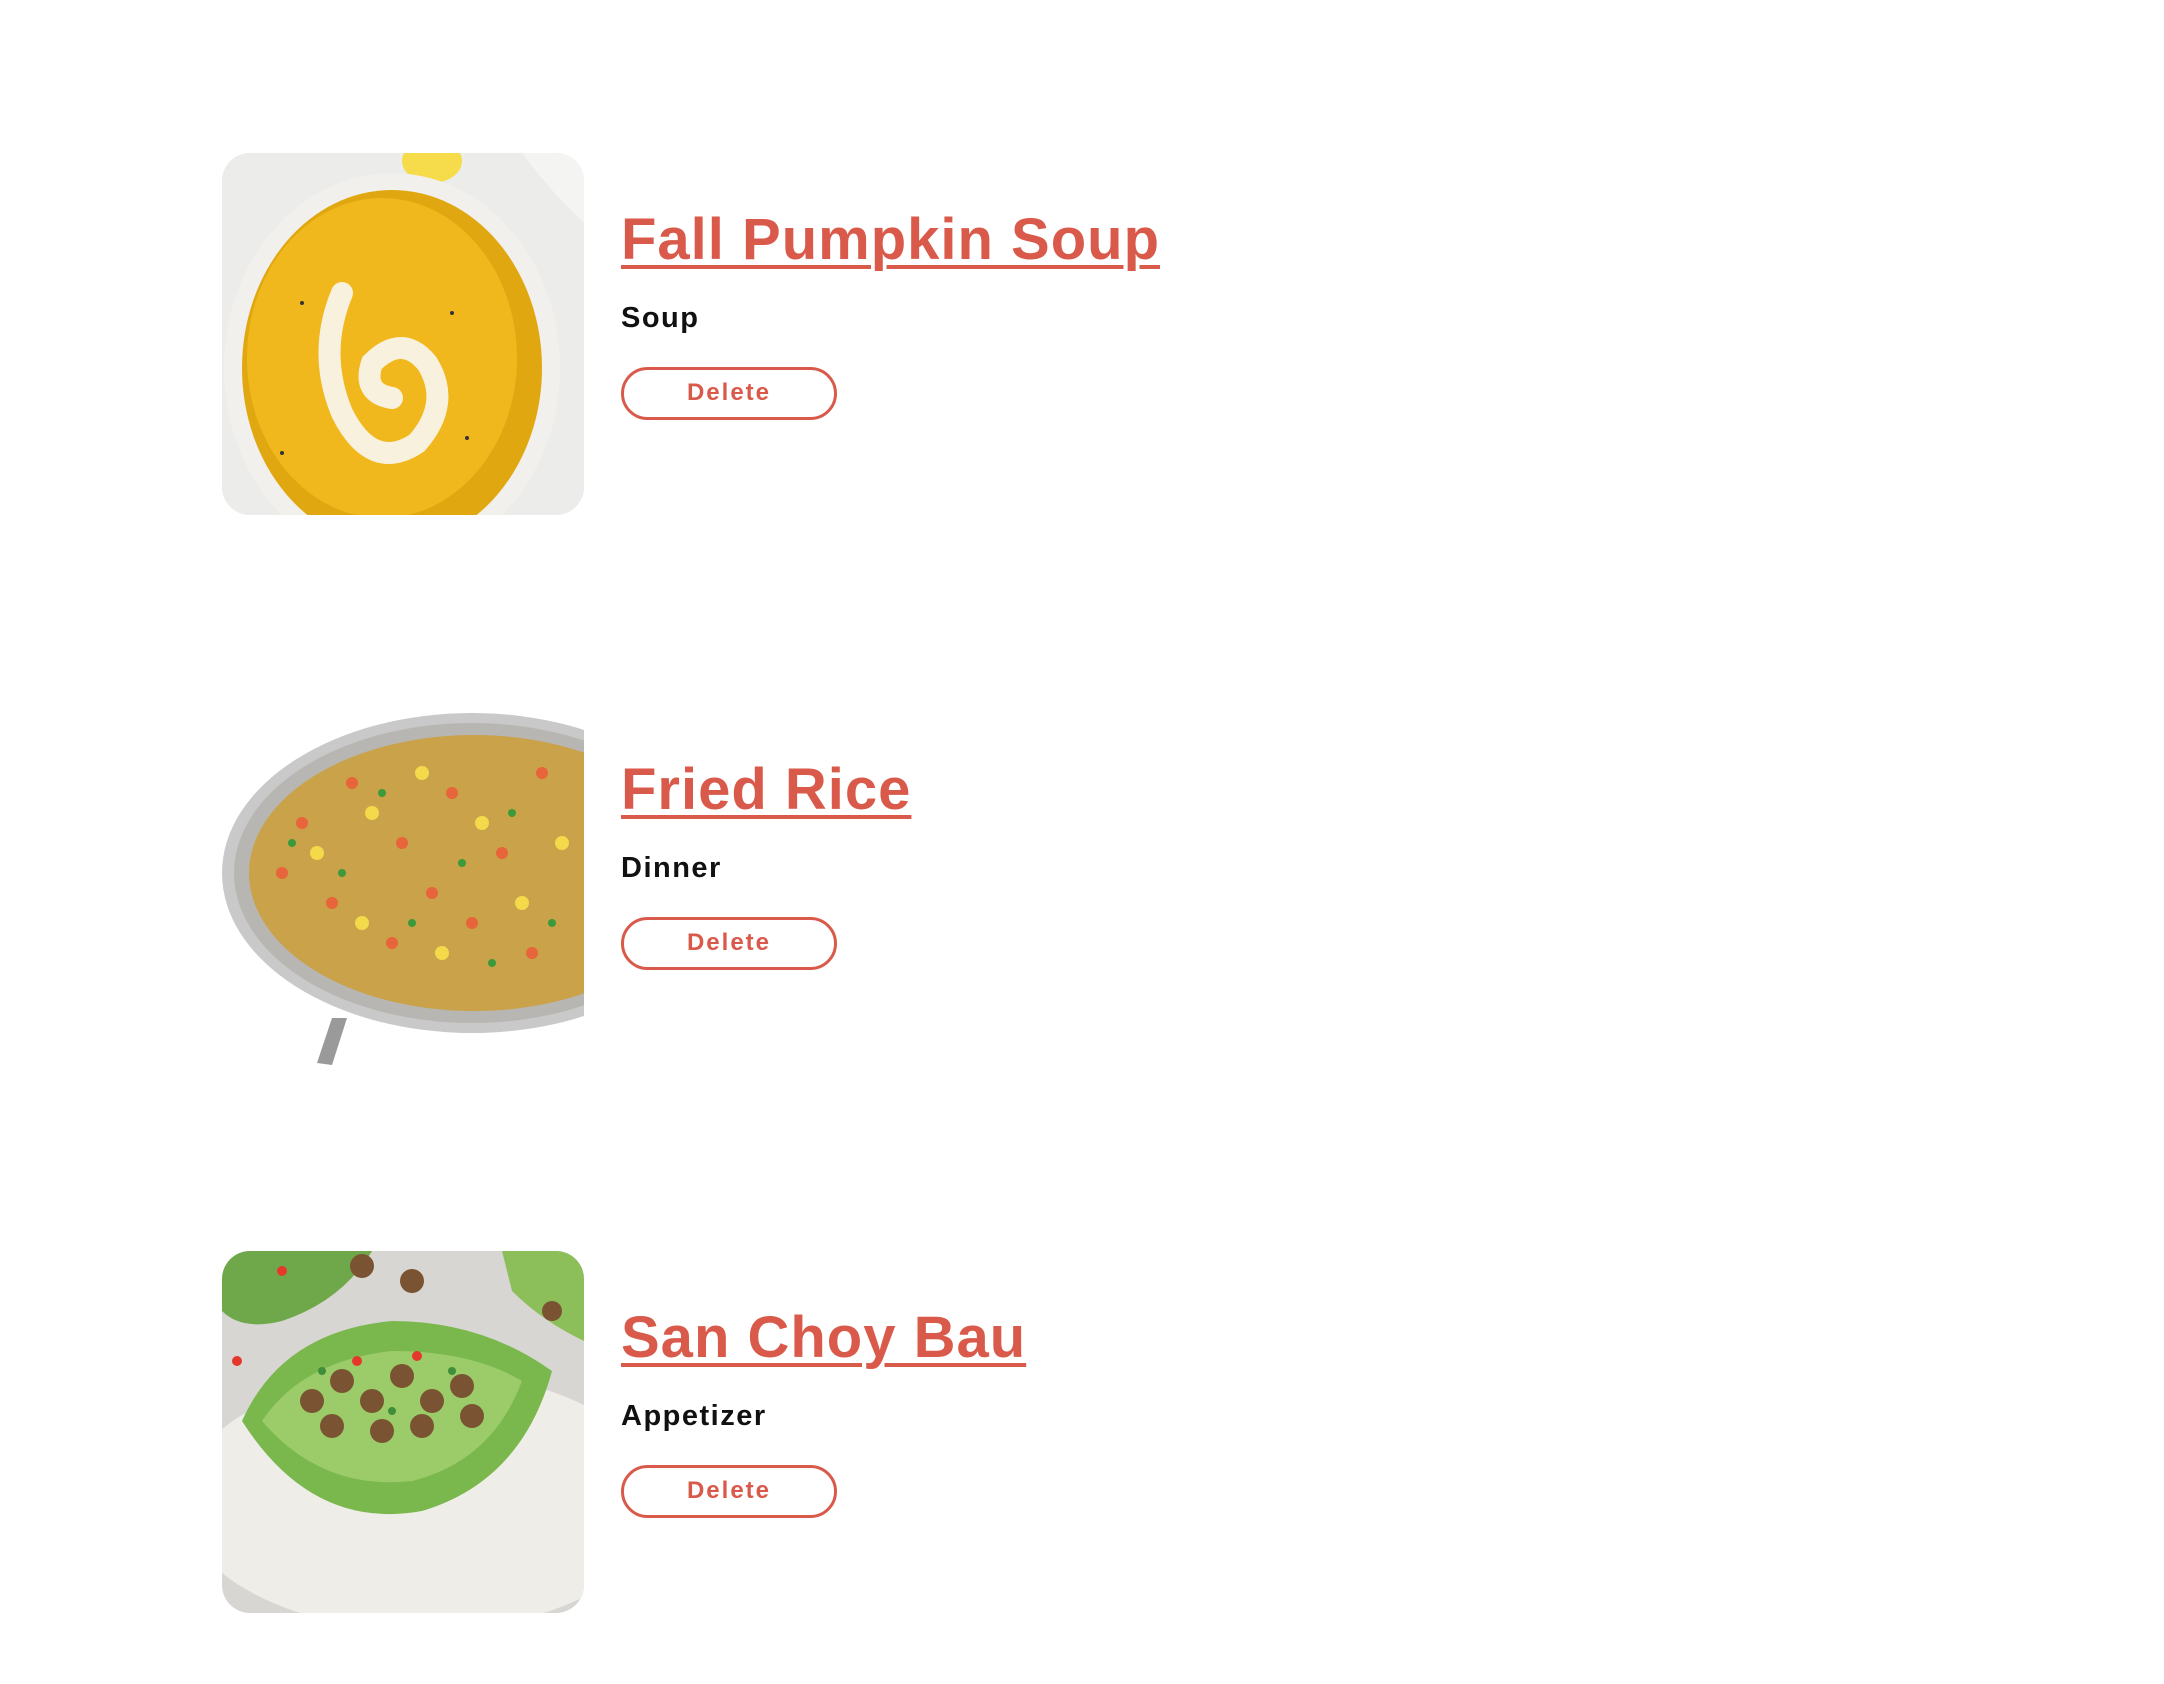 Image resolution: width=2164 pixels, height=1684 pixels. I want to click on recipe-category: Dinner, so click(671, 867).